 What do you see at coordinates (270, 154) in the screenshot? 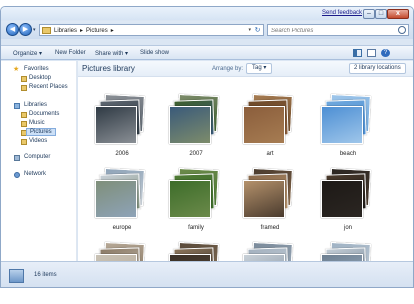
I see `folder-name: art` at bounding box center [270, 154].